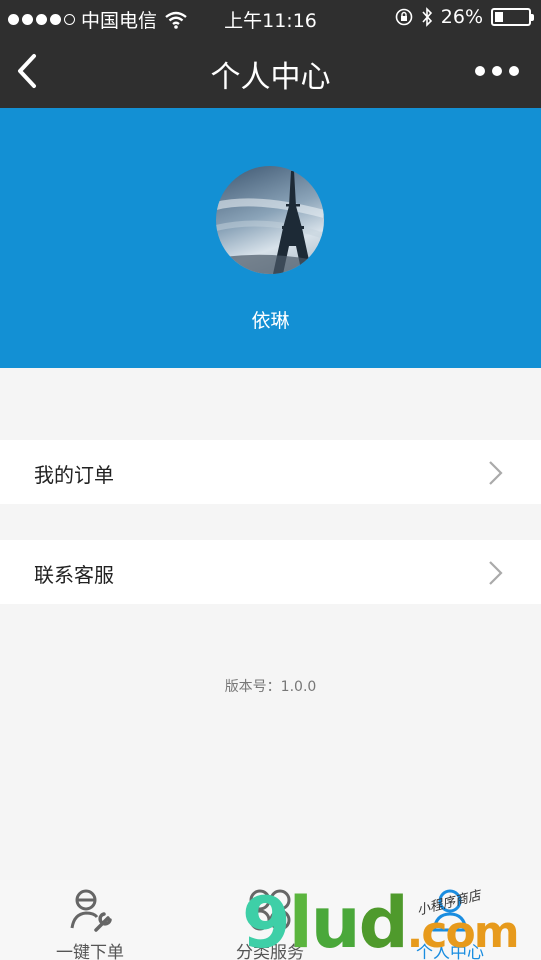  I want to click on tab-personal-center: 个人中心, so click(450, 920).